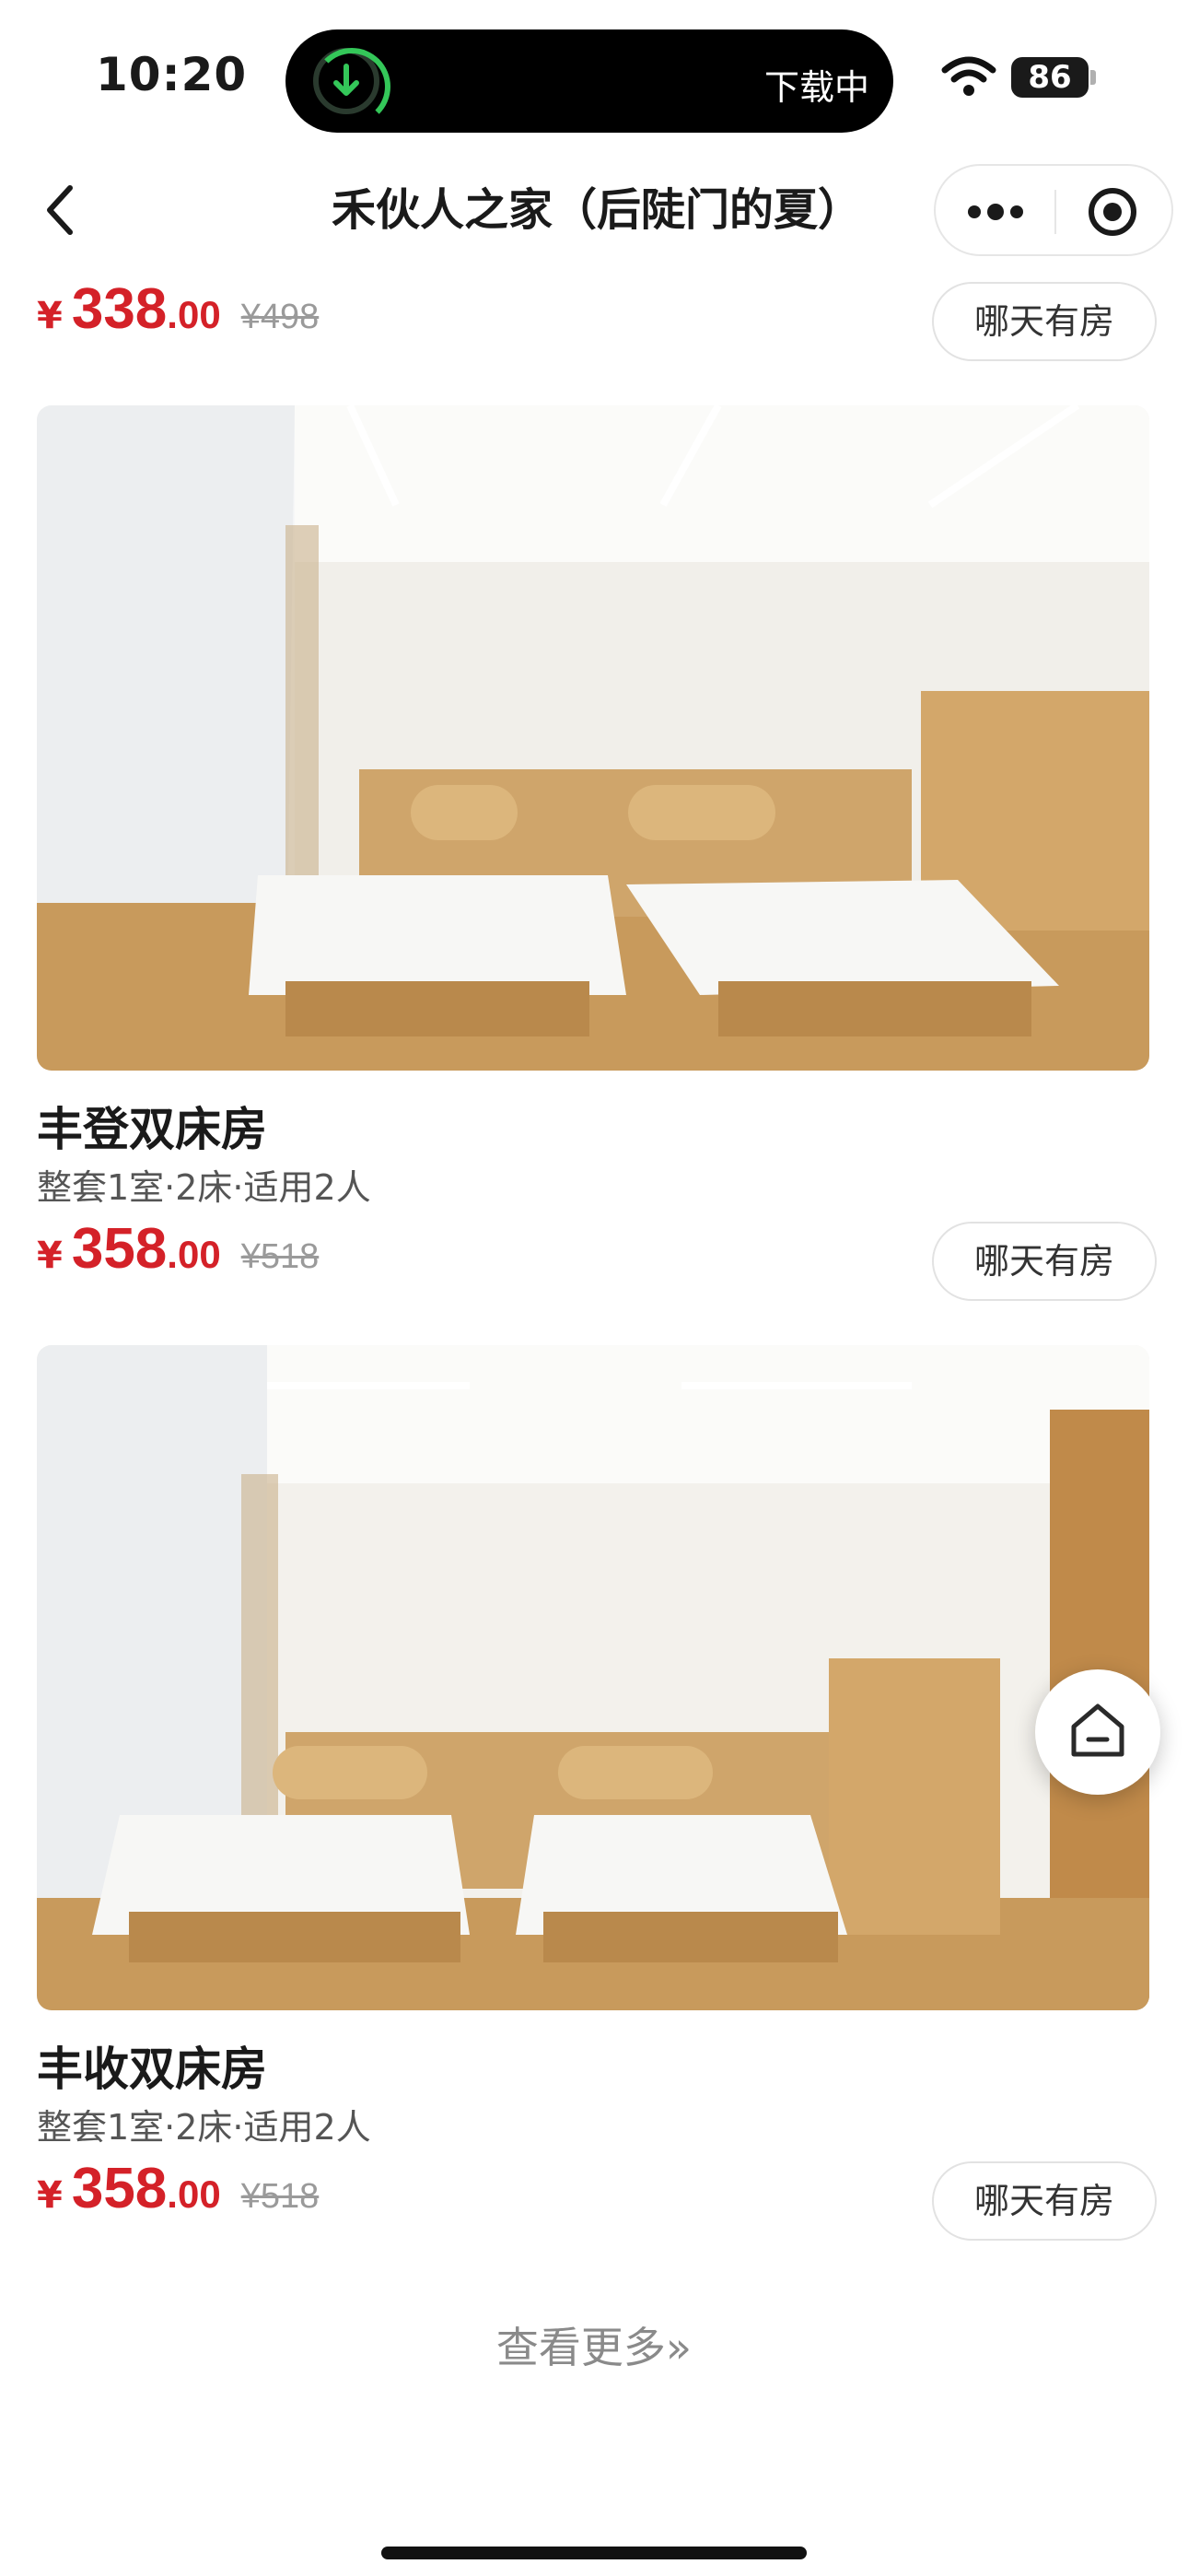 The image size is (1188, 2576). Describe the element at coordinates (594, 2344) in the screenshot. I see `see-more-link: 查看更多»` at that location.